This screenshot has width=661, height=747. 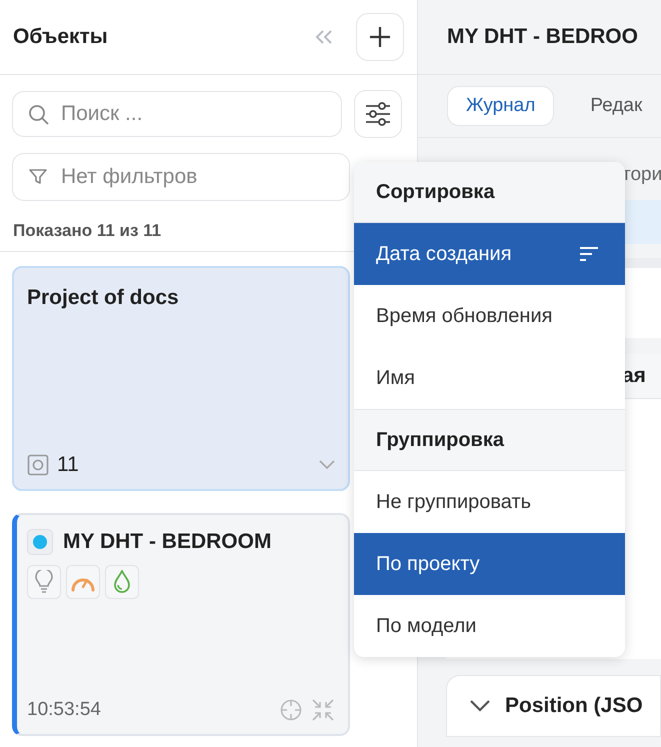 What do you see at coordinates (574, 706) in the screenshot?
I see `section-title: Position (JSO` at bounding box center [574, 706].